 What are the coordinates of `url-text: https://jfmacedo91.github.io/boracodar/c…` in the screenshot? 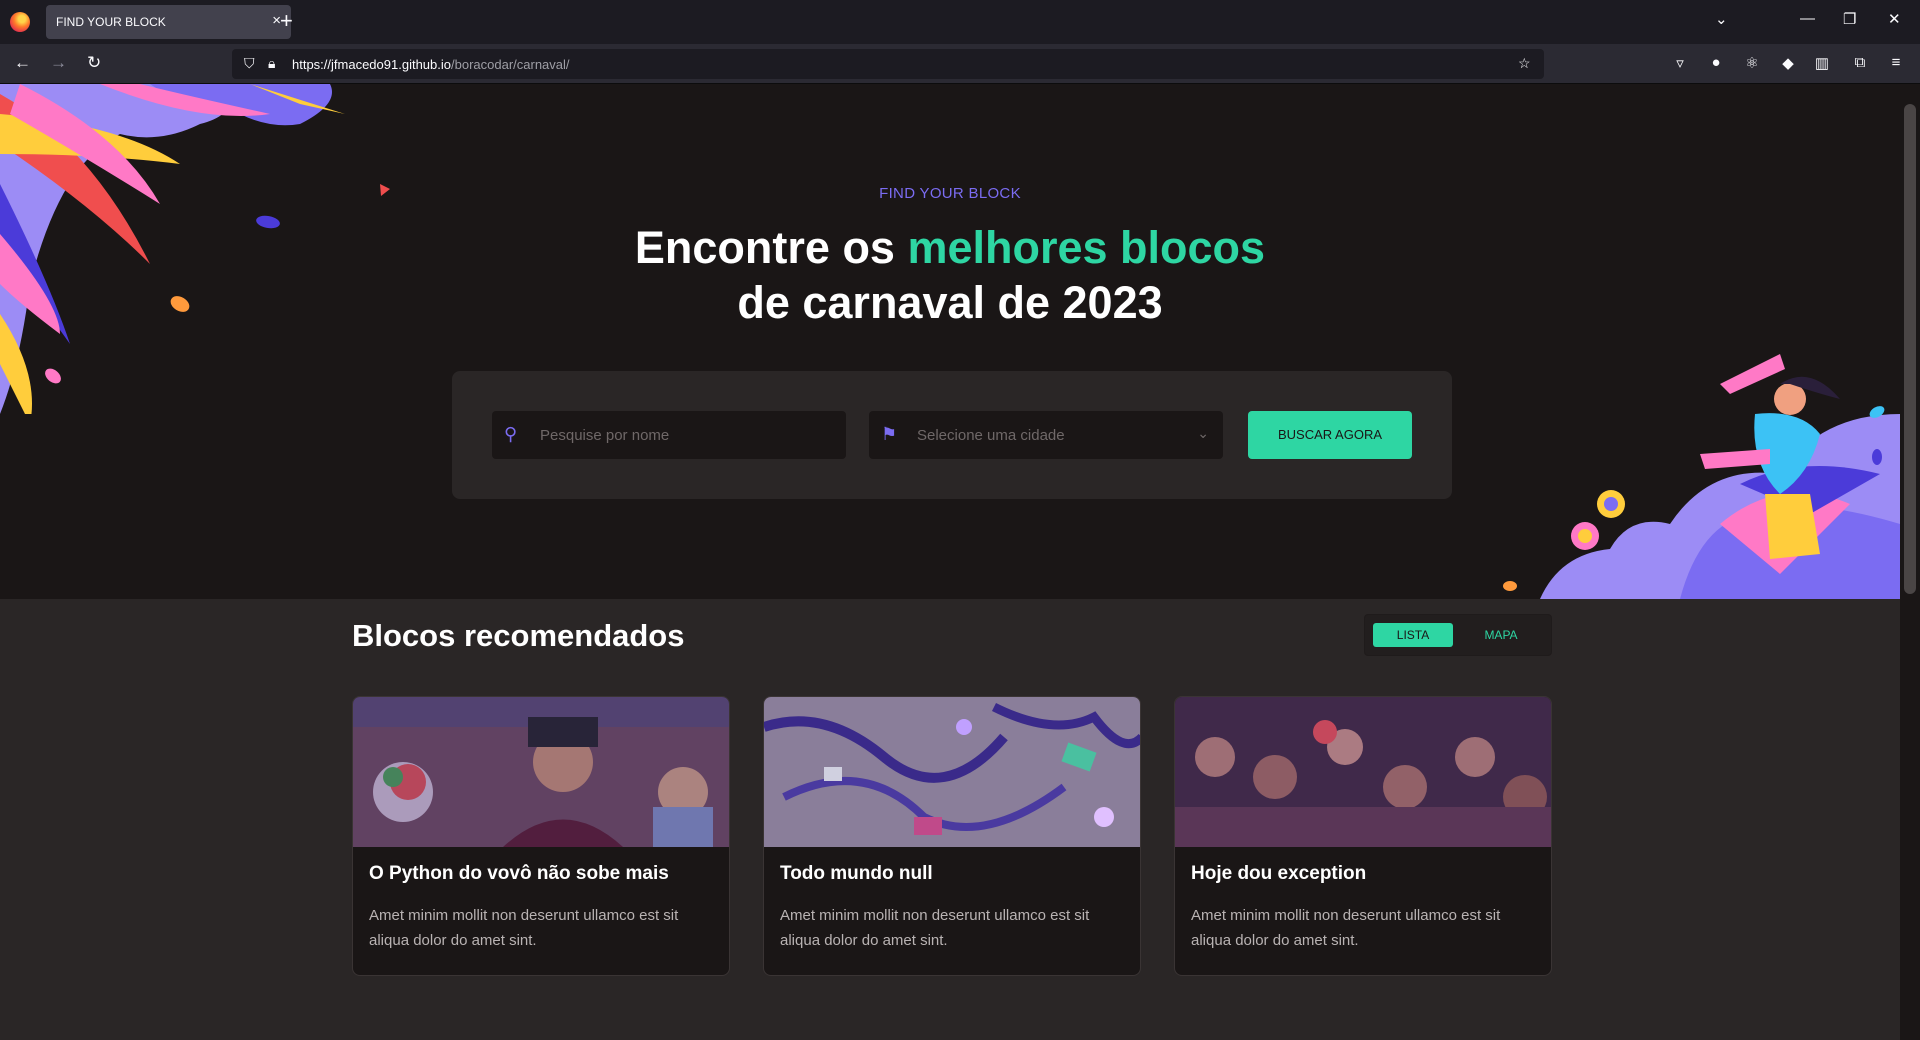 It's located at (431, 64).